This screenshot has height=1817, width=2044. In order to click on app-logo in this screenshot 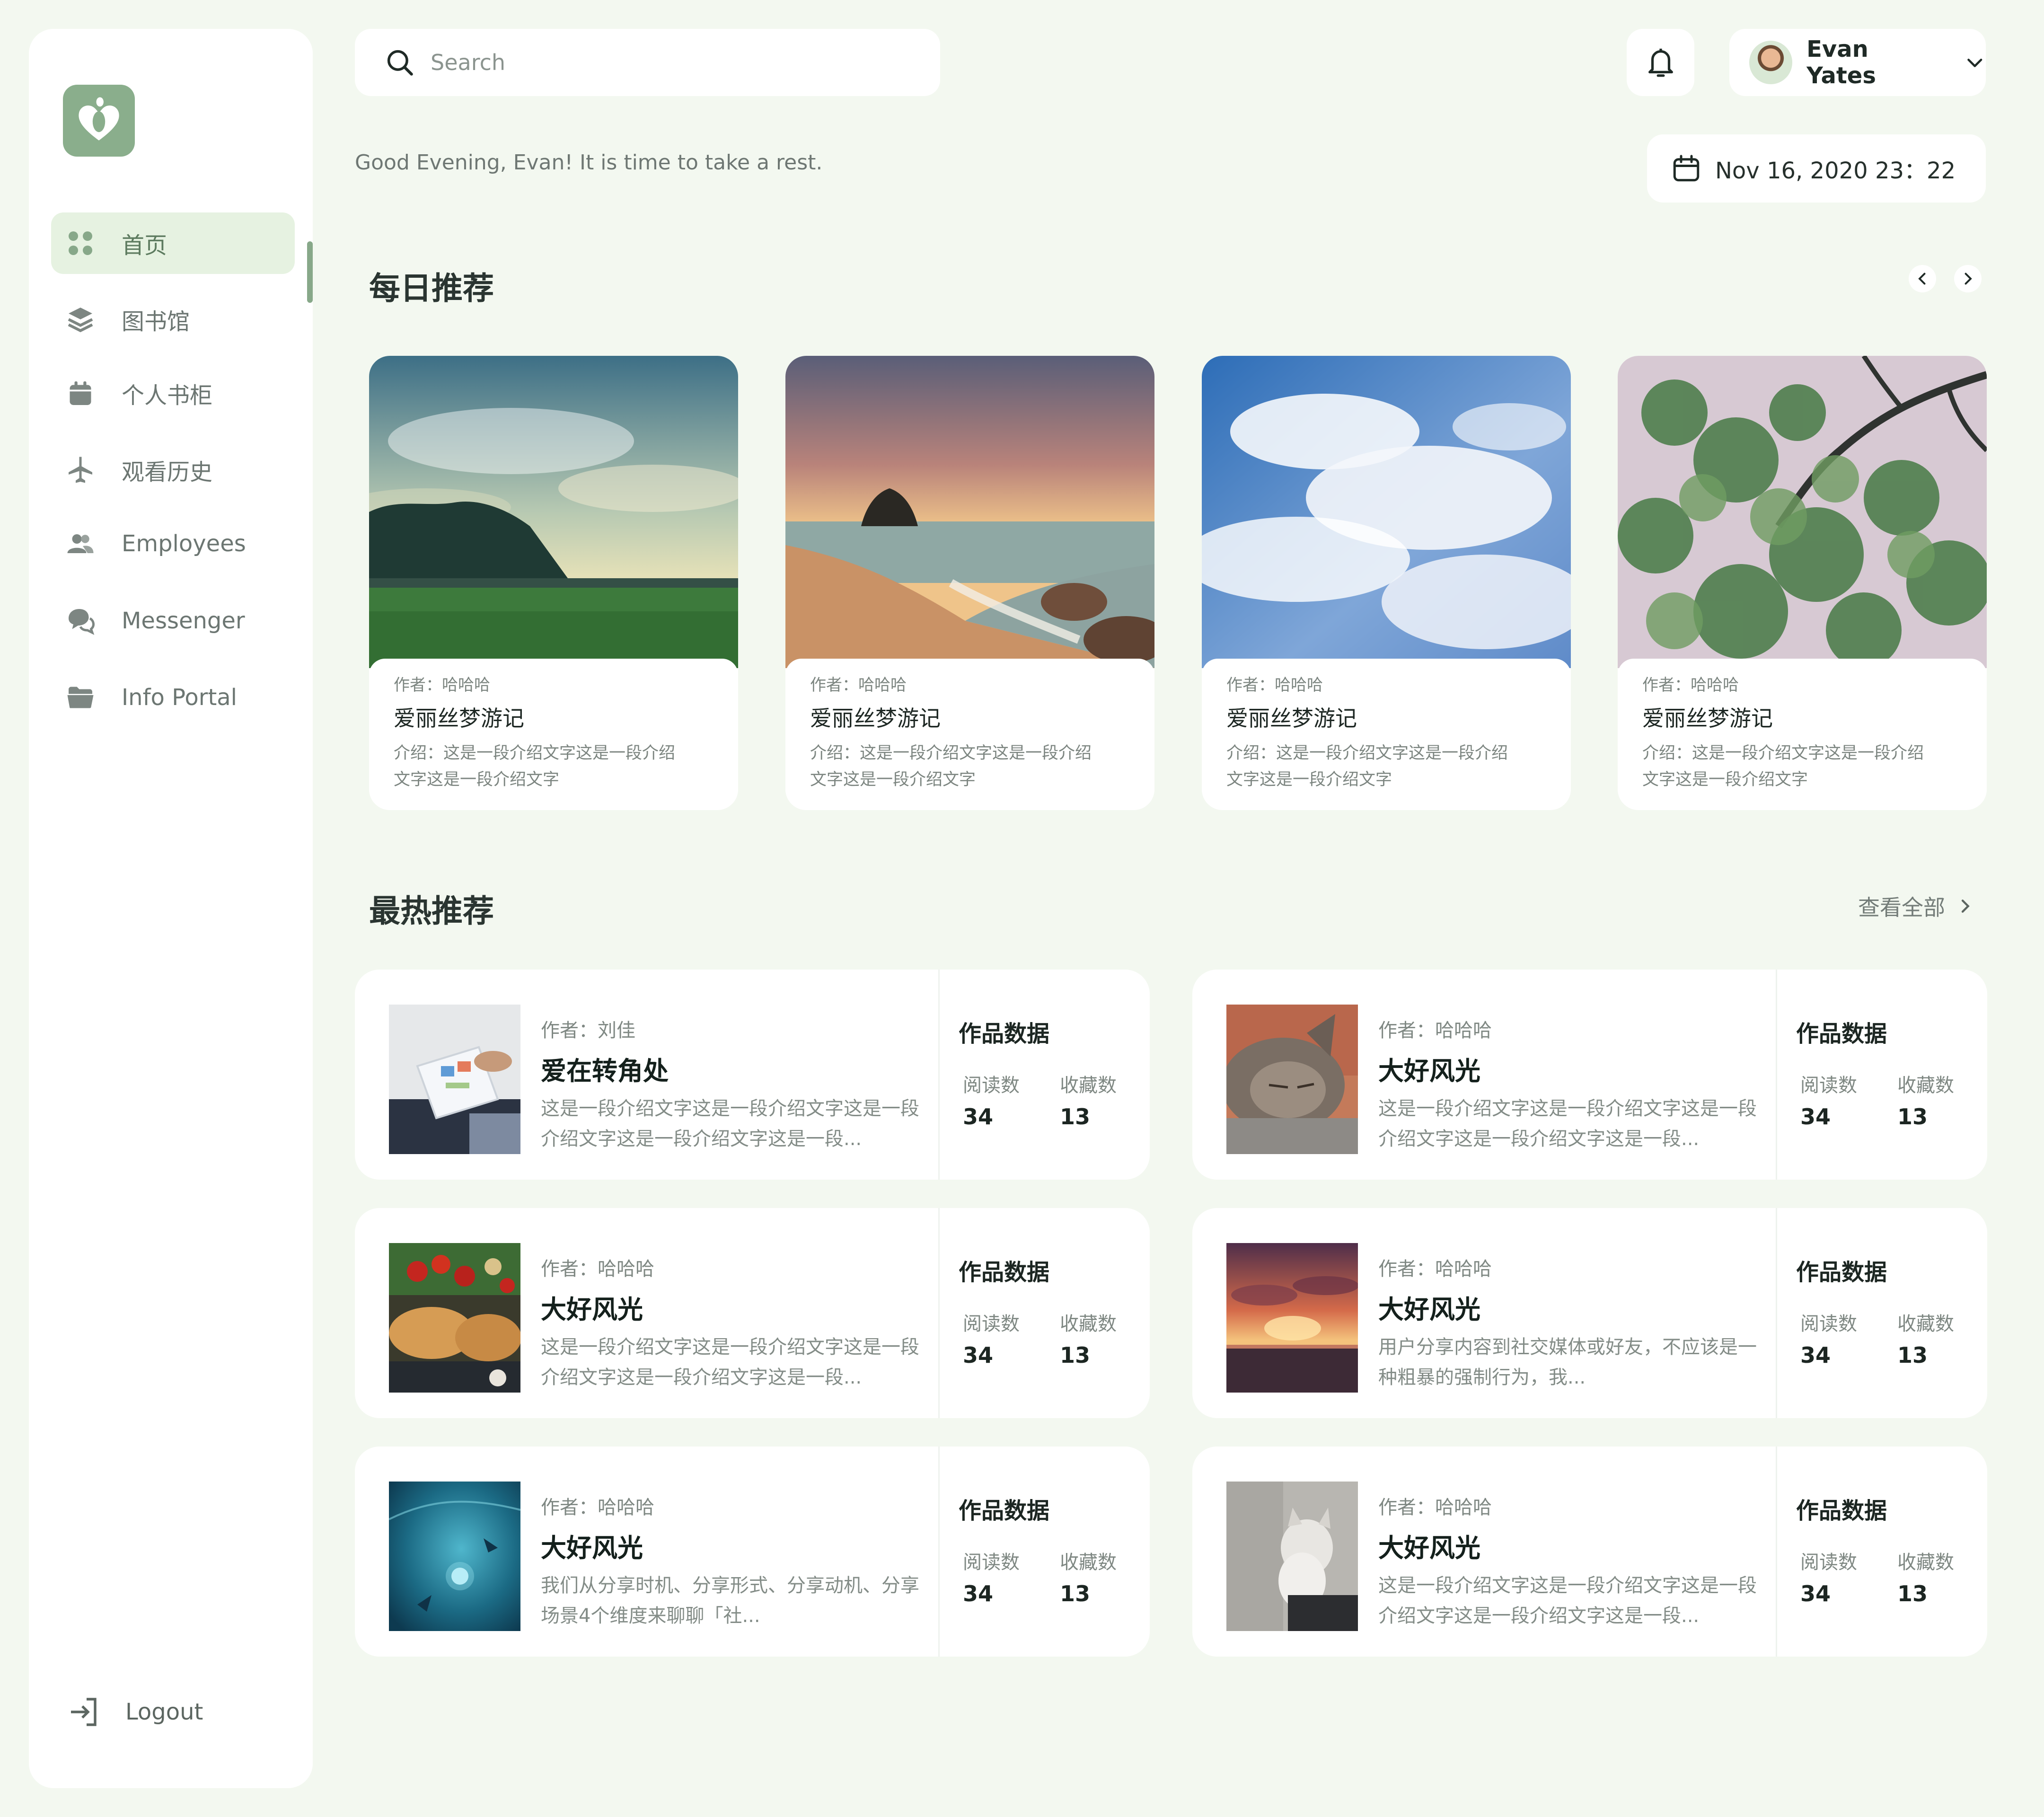, I will do `click(99, 121)`.